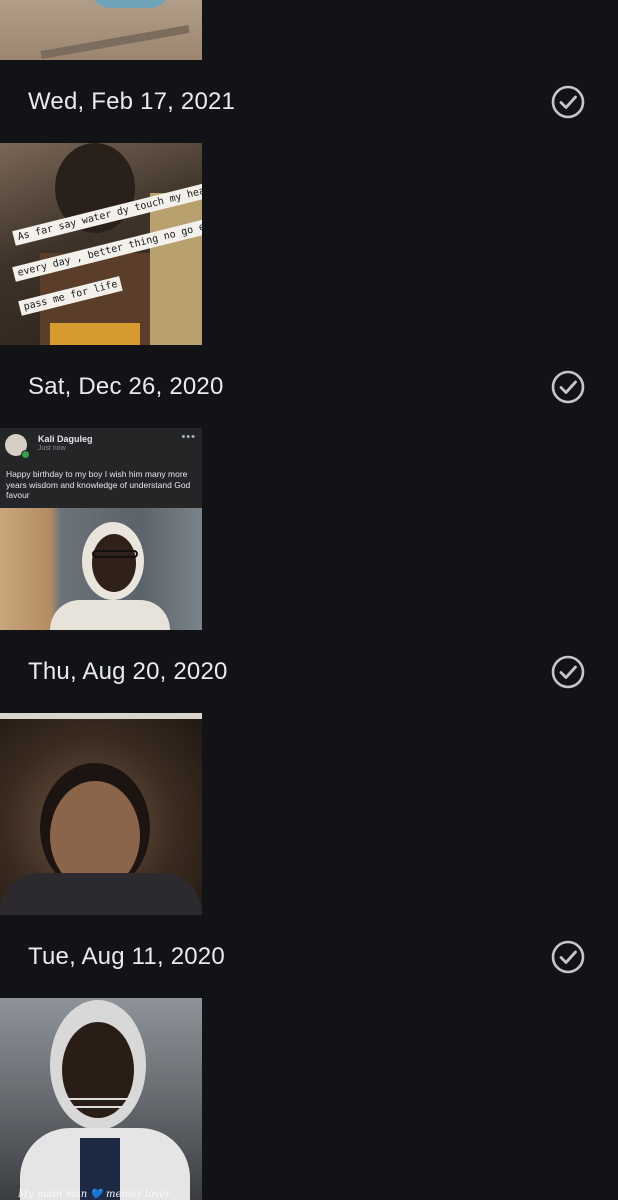 The height and width of the screenshot is (1200, 618). What do you see at coordinates (188, 437) in the screenshot?
I see `more-horizontal-icon: •••` at bounding box center [188, 437].